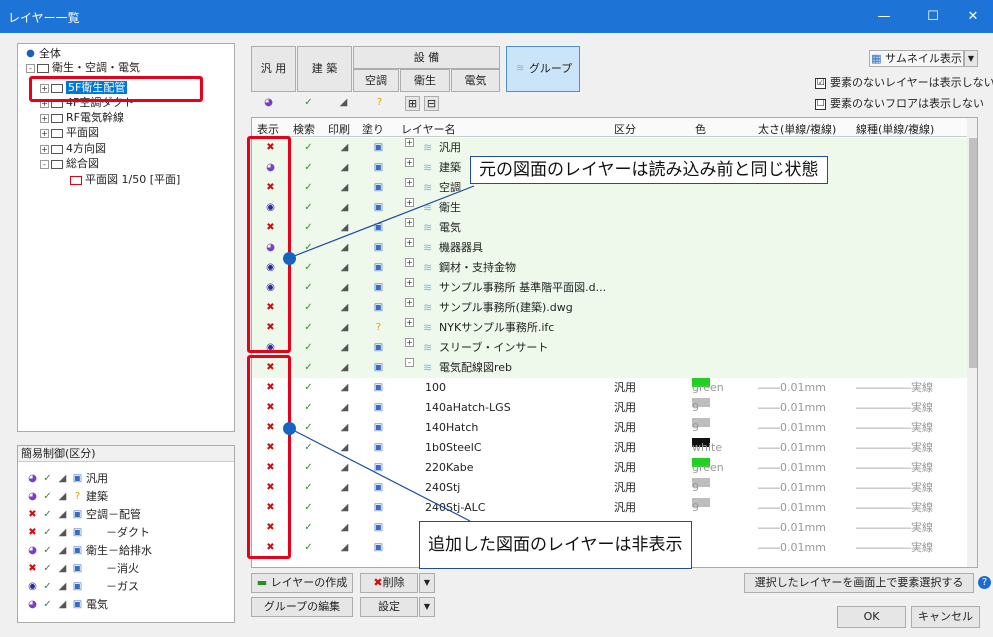  I want to click on ok-button: OK, so click(871, 617).